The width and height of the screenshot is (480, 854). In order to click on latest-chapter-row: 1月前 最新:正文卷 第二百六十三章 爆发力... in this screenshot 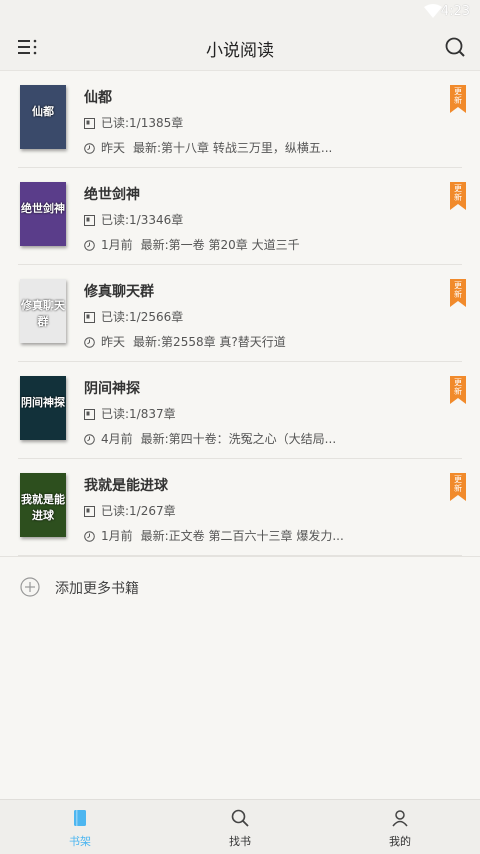, I will do `click(214, 535)`.